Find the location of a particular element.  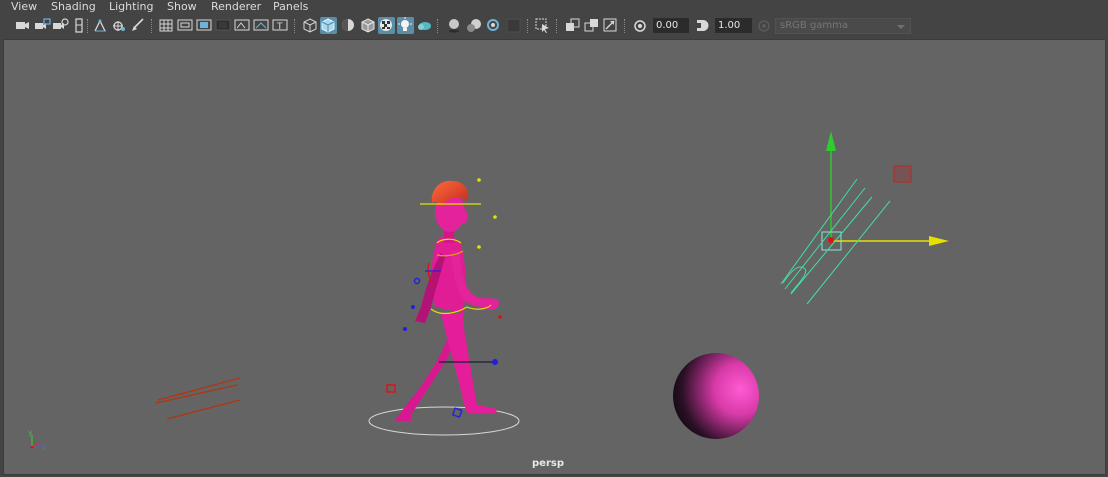

2d-pan-zoom-icon is located at coordinates (100, 25).